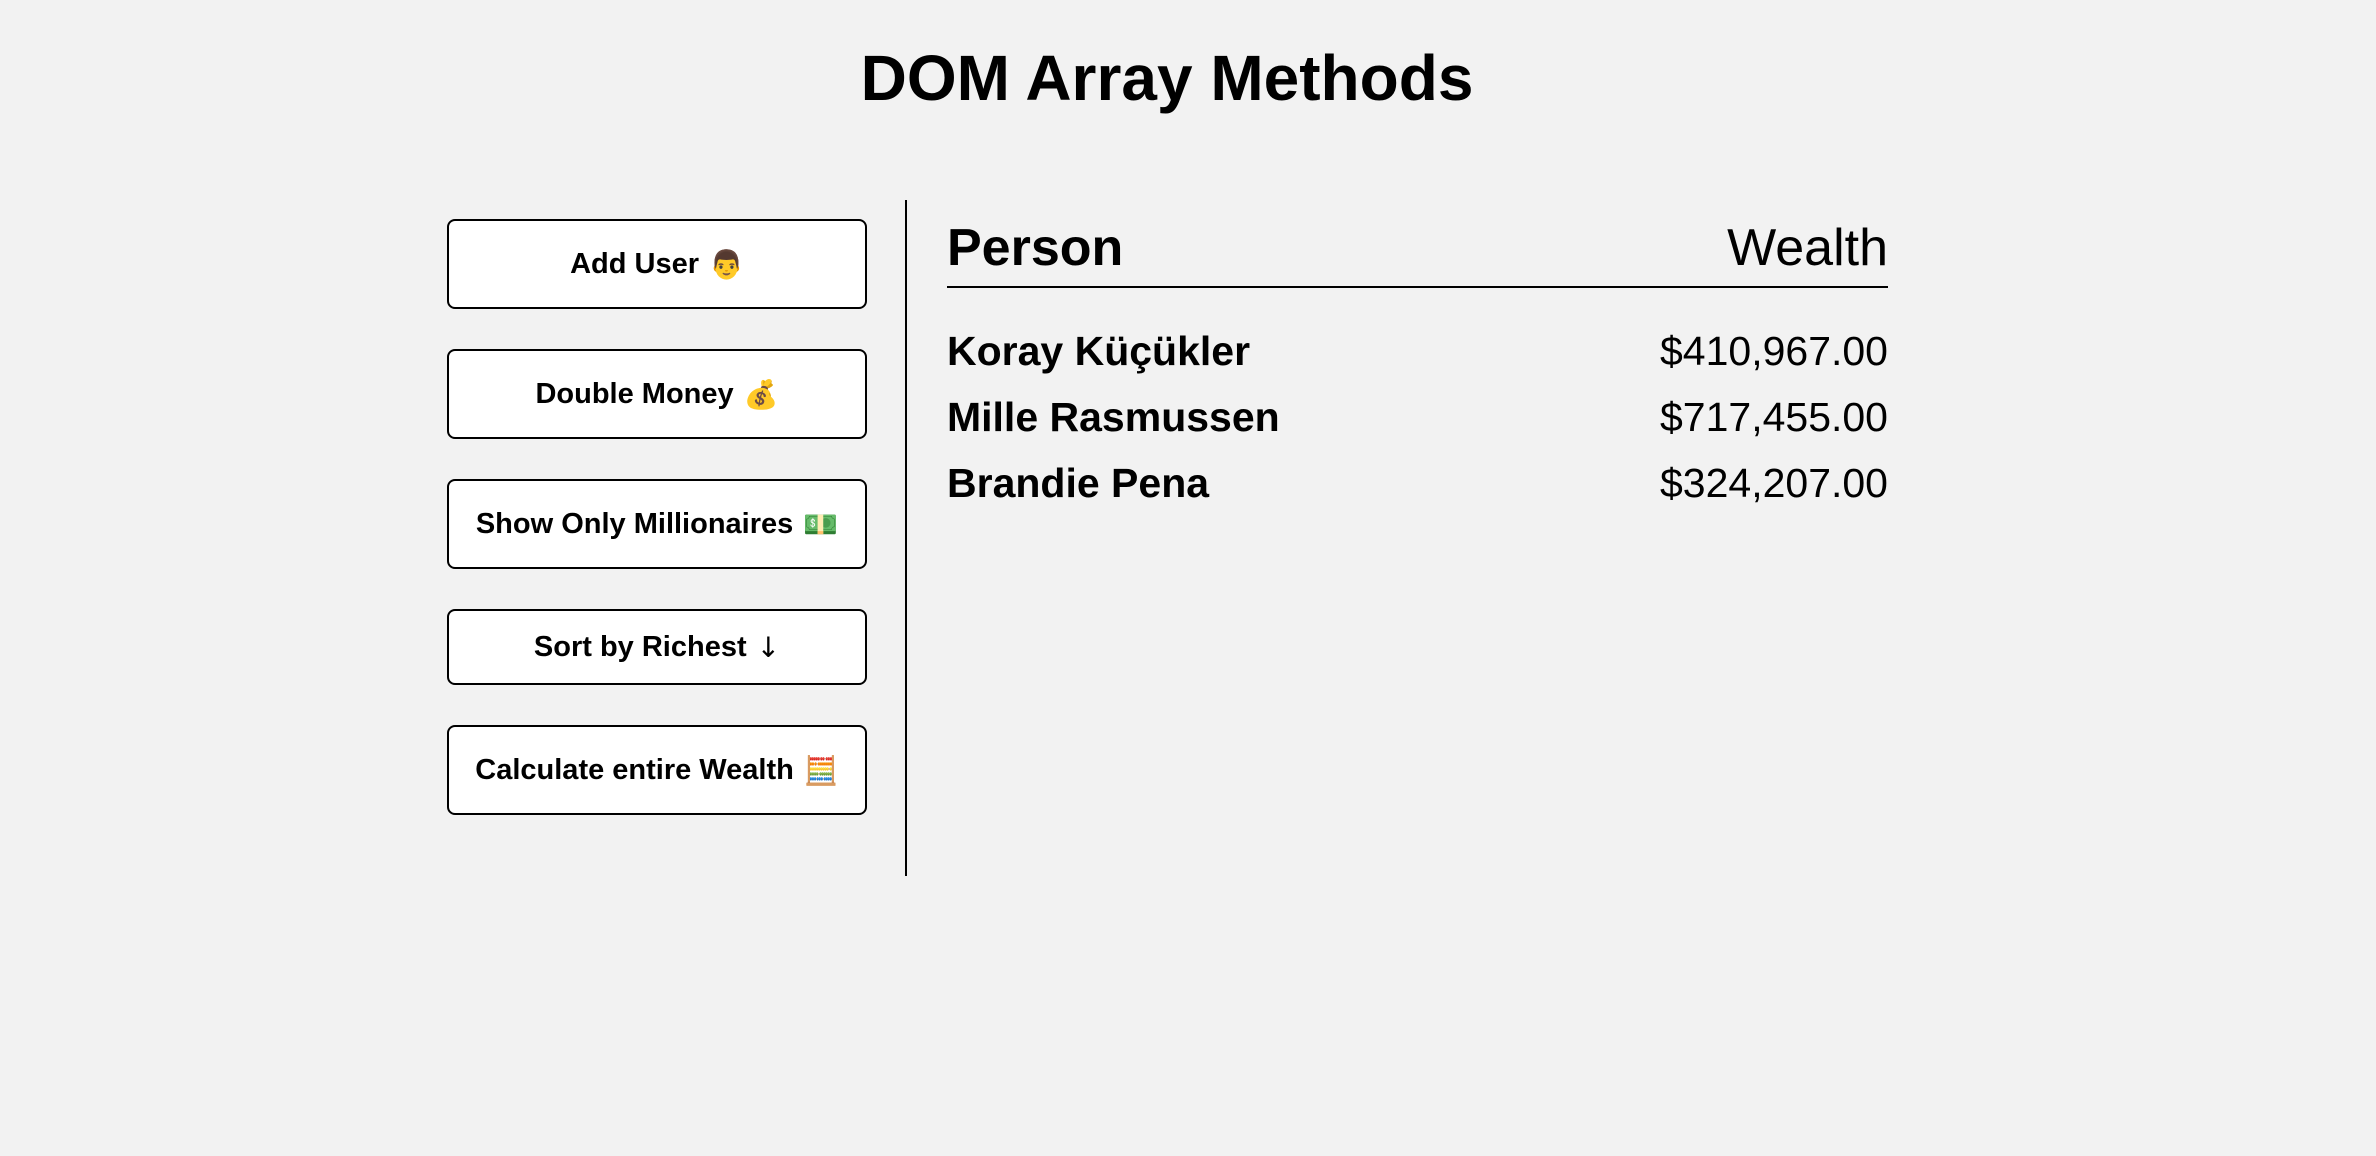  Describe the element at coordinates (634, 523) in the screenshot. I see `show-millionaires-label: Show Only Millionaires` at that location.